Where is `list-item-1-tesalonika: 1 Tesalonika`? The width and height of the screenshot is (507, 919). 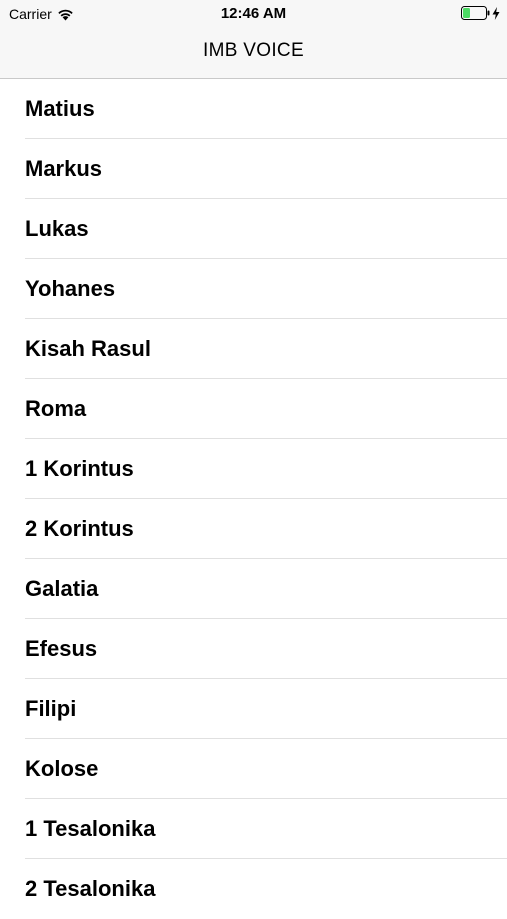 list-item-1-tesalonika: 1 Tesalonika is located at coordinates (266, 829).